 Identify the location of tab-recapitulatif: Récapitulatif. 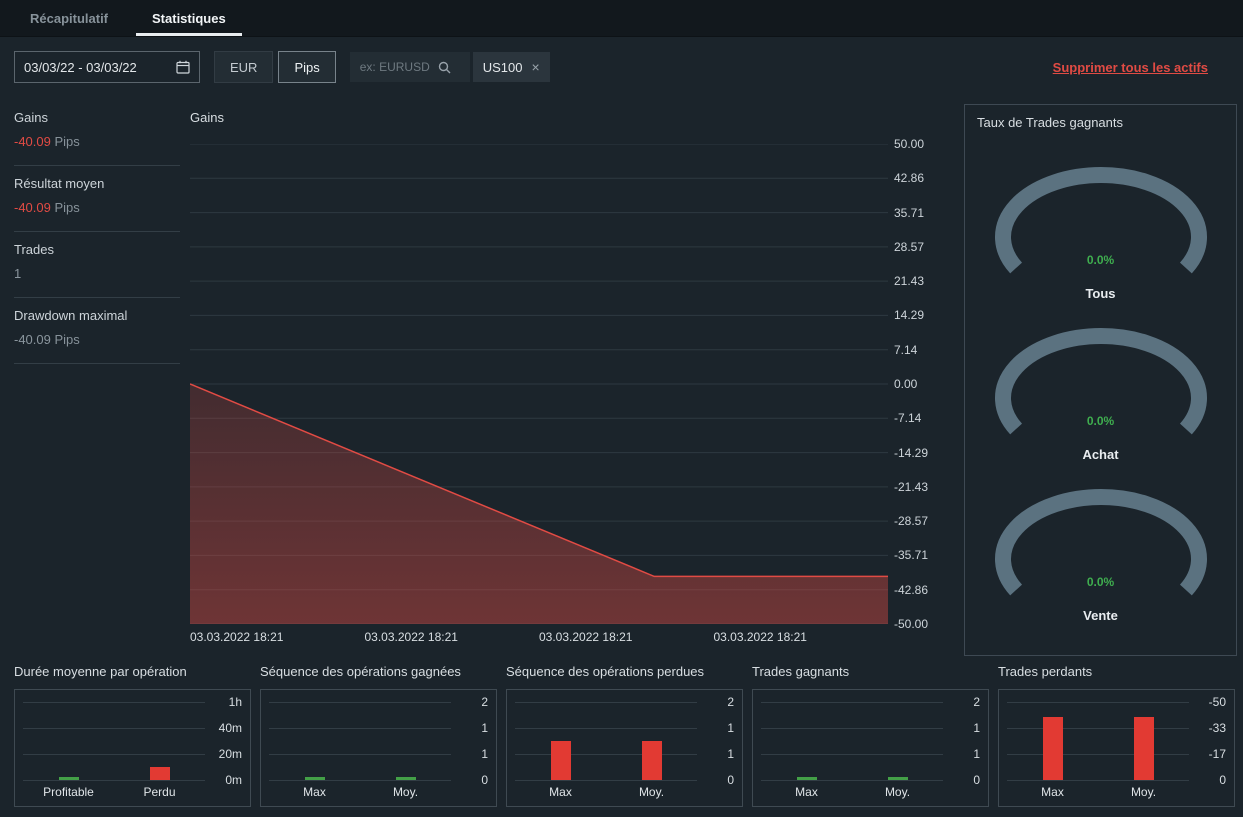
(69, 18).